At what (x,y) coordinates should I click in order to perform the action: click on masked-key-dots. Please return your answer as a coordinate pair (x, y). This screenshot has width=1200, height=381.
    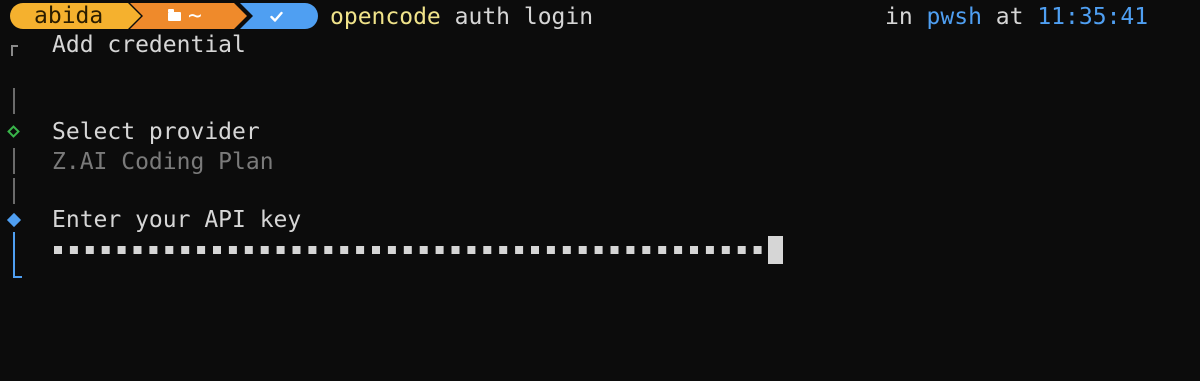
    Looking at the image, I should click on (408, 250).